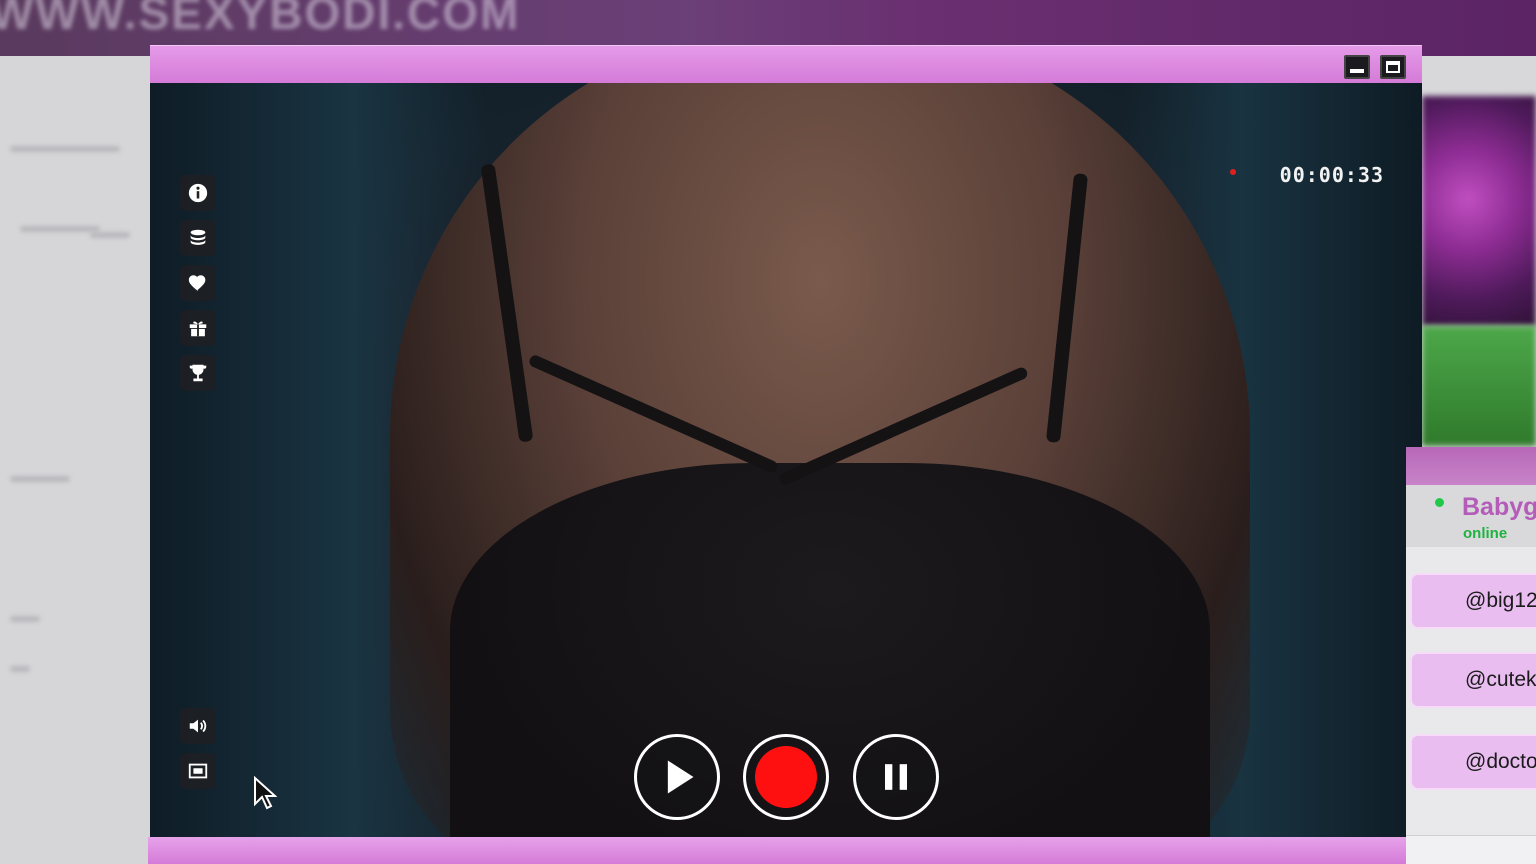  I want to click on volume-icon, so click(198, 726).